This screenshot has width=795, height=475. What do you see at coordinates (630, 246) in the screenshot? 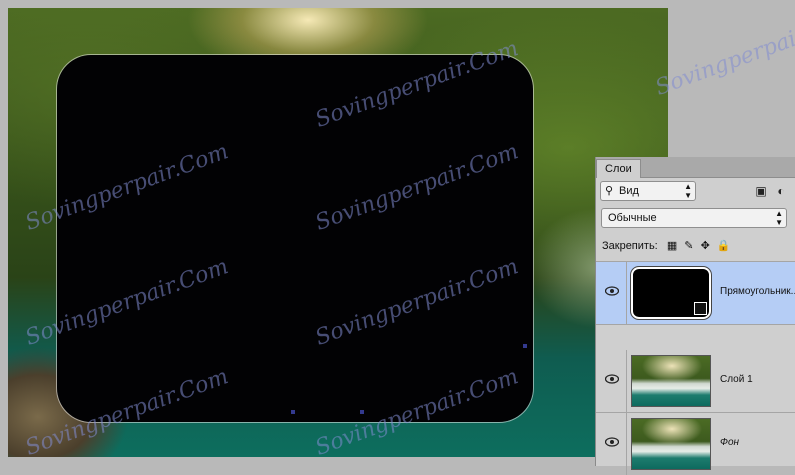
I see `lock-label: Закрепить:` at bounding box center [630, 246].